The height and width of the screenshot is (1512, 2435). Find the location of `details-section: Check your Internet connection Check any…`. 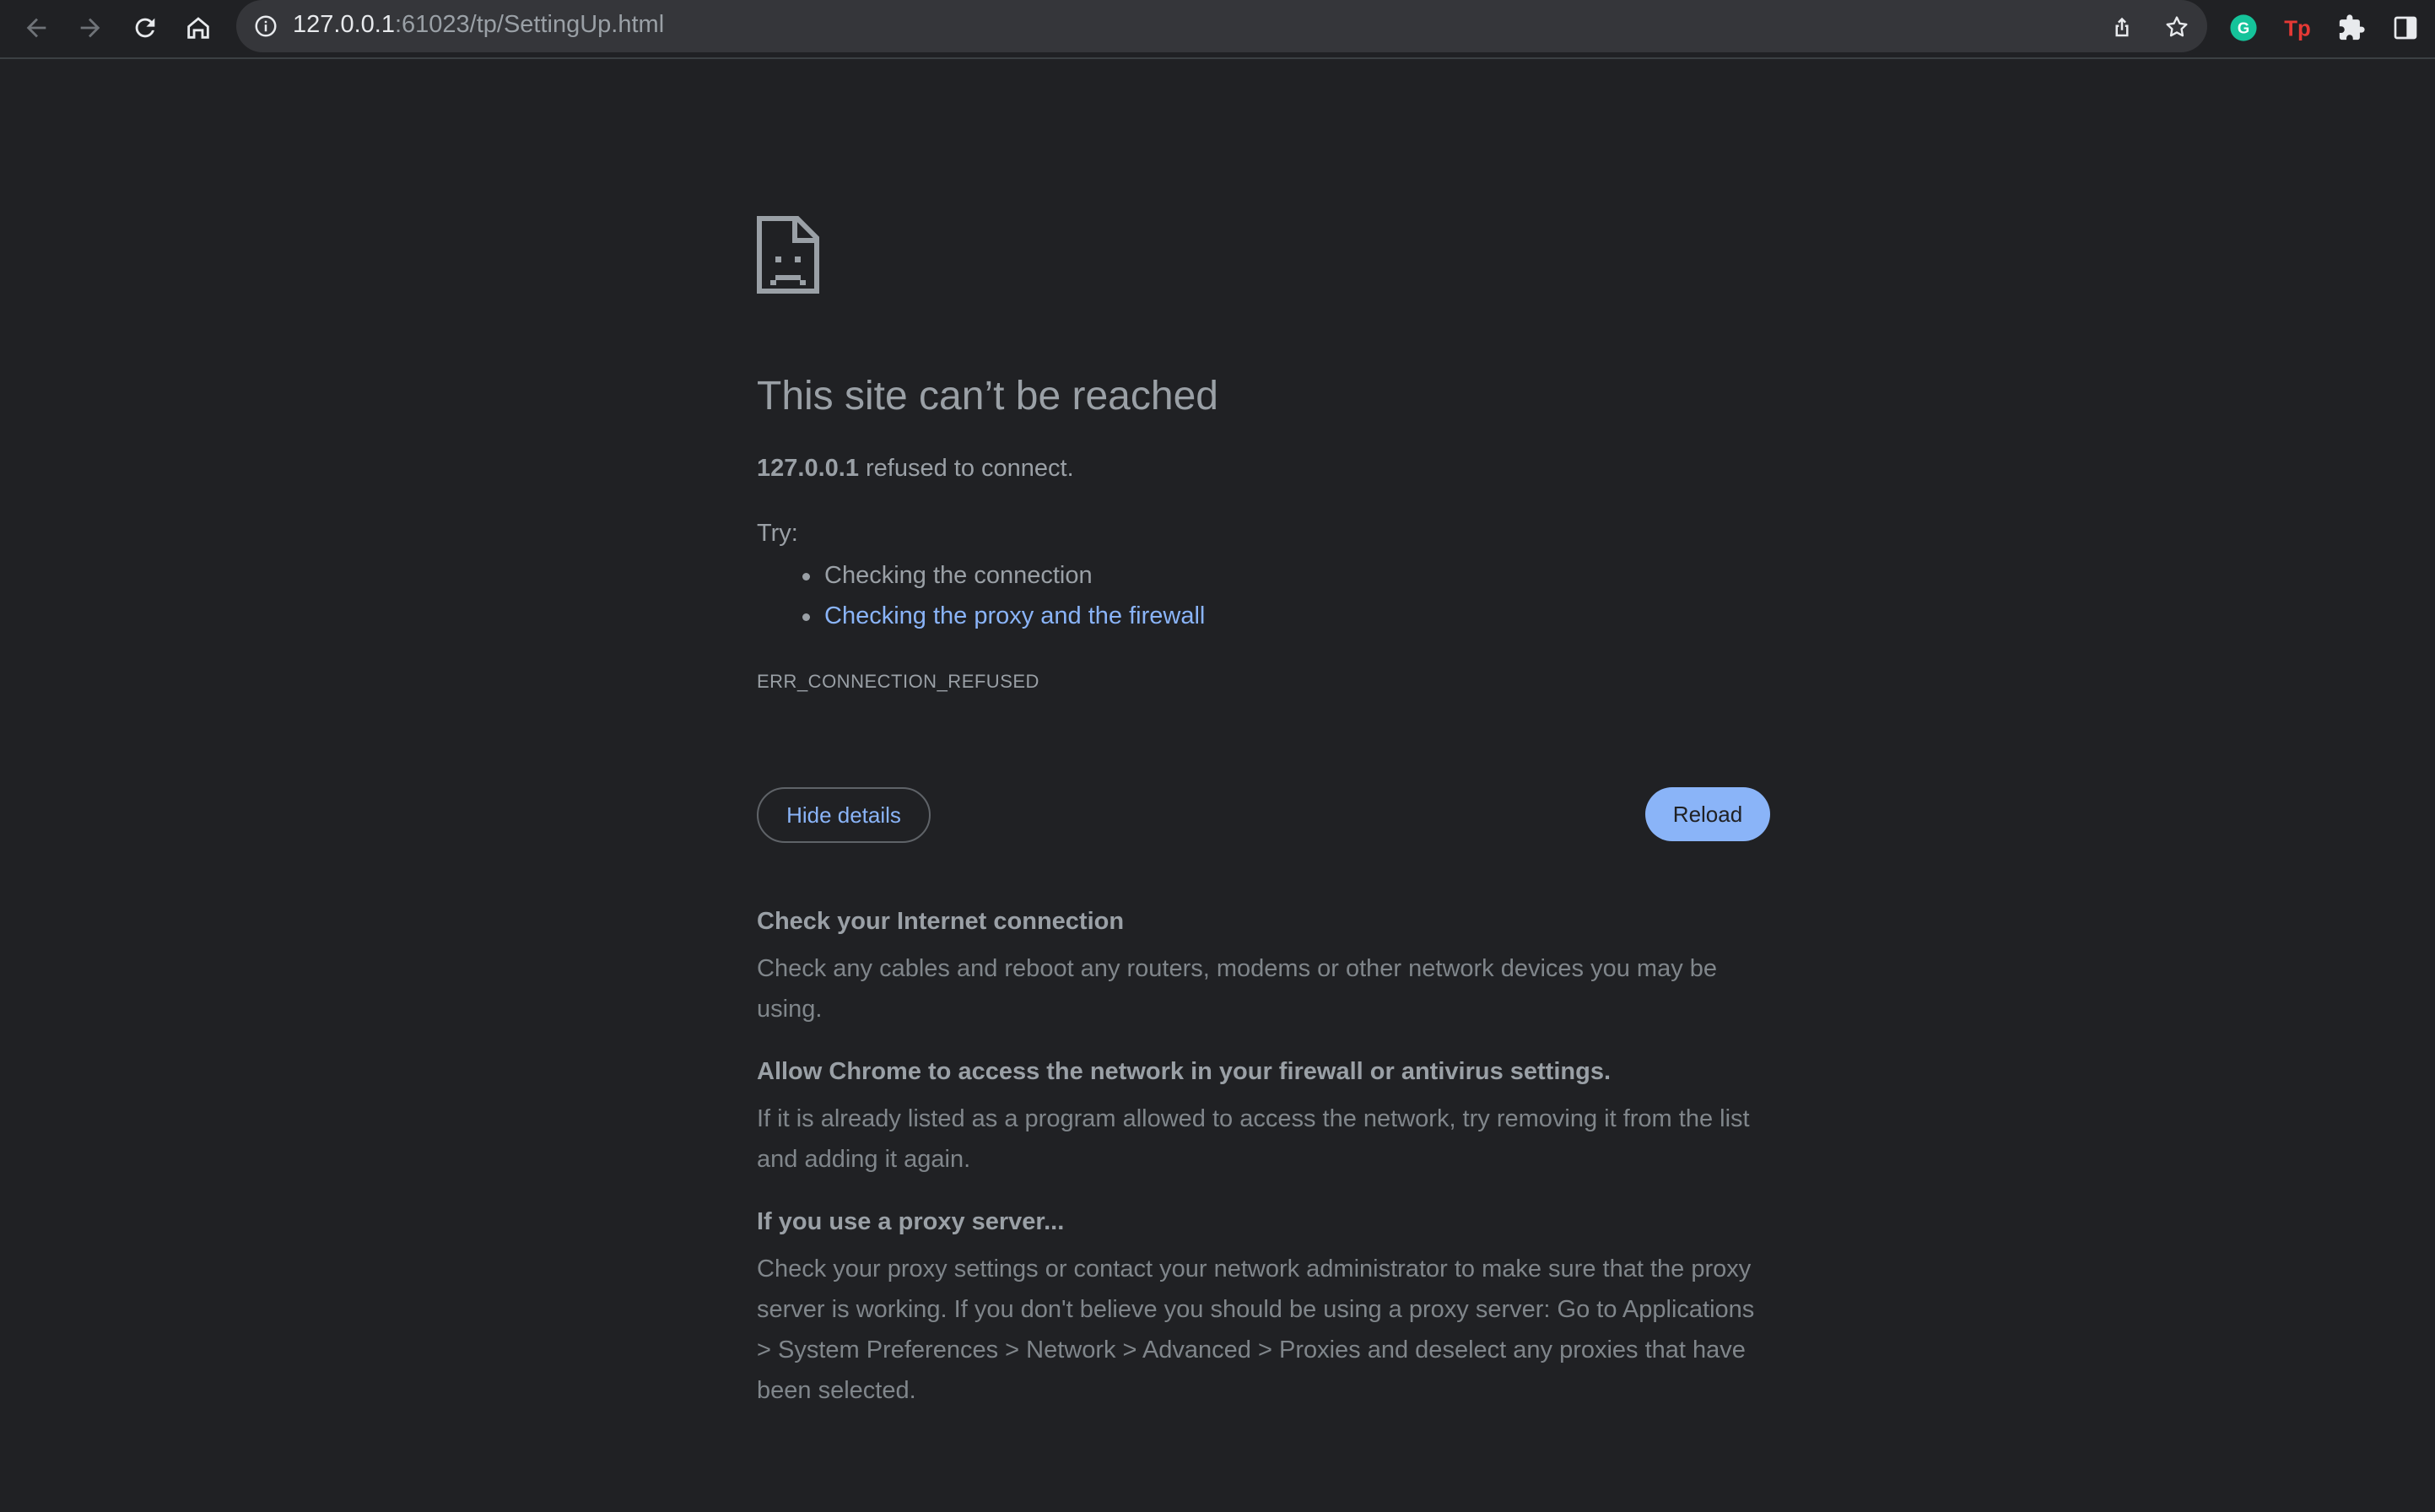

details-section: Check your Internet connection Check any… is located at coordinates (1263, 1168).